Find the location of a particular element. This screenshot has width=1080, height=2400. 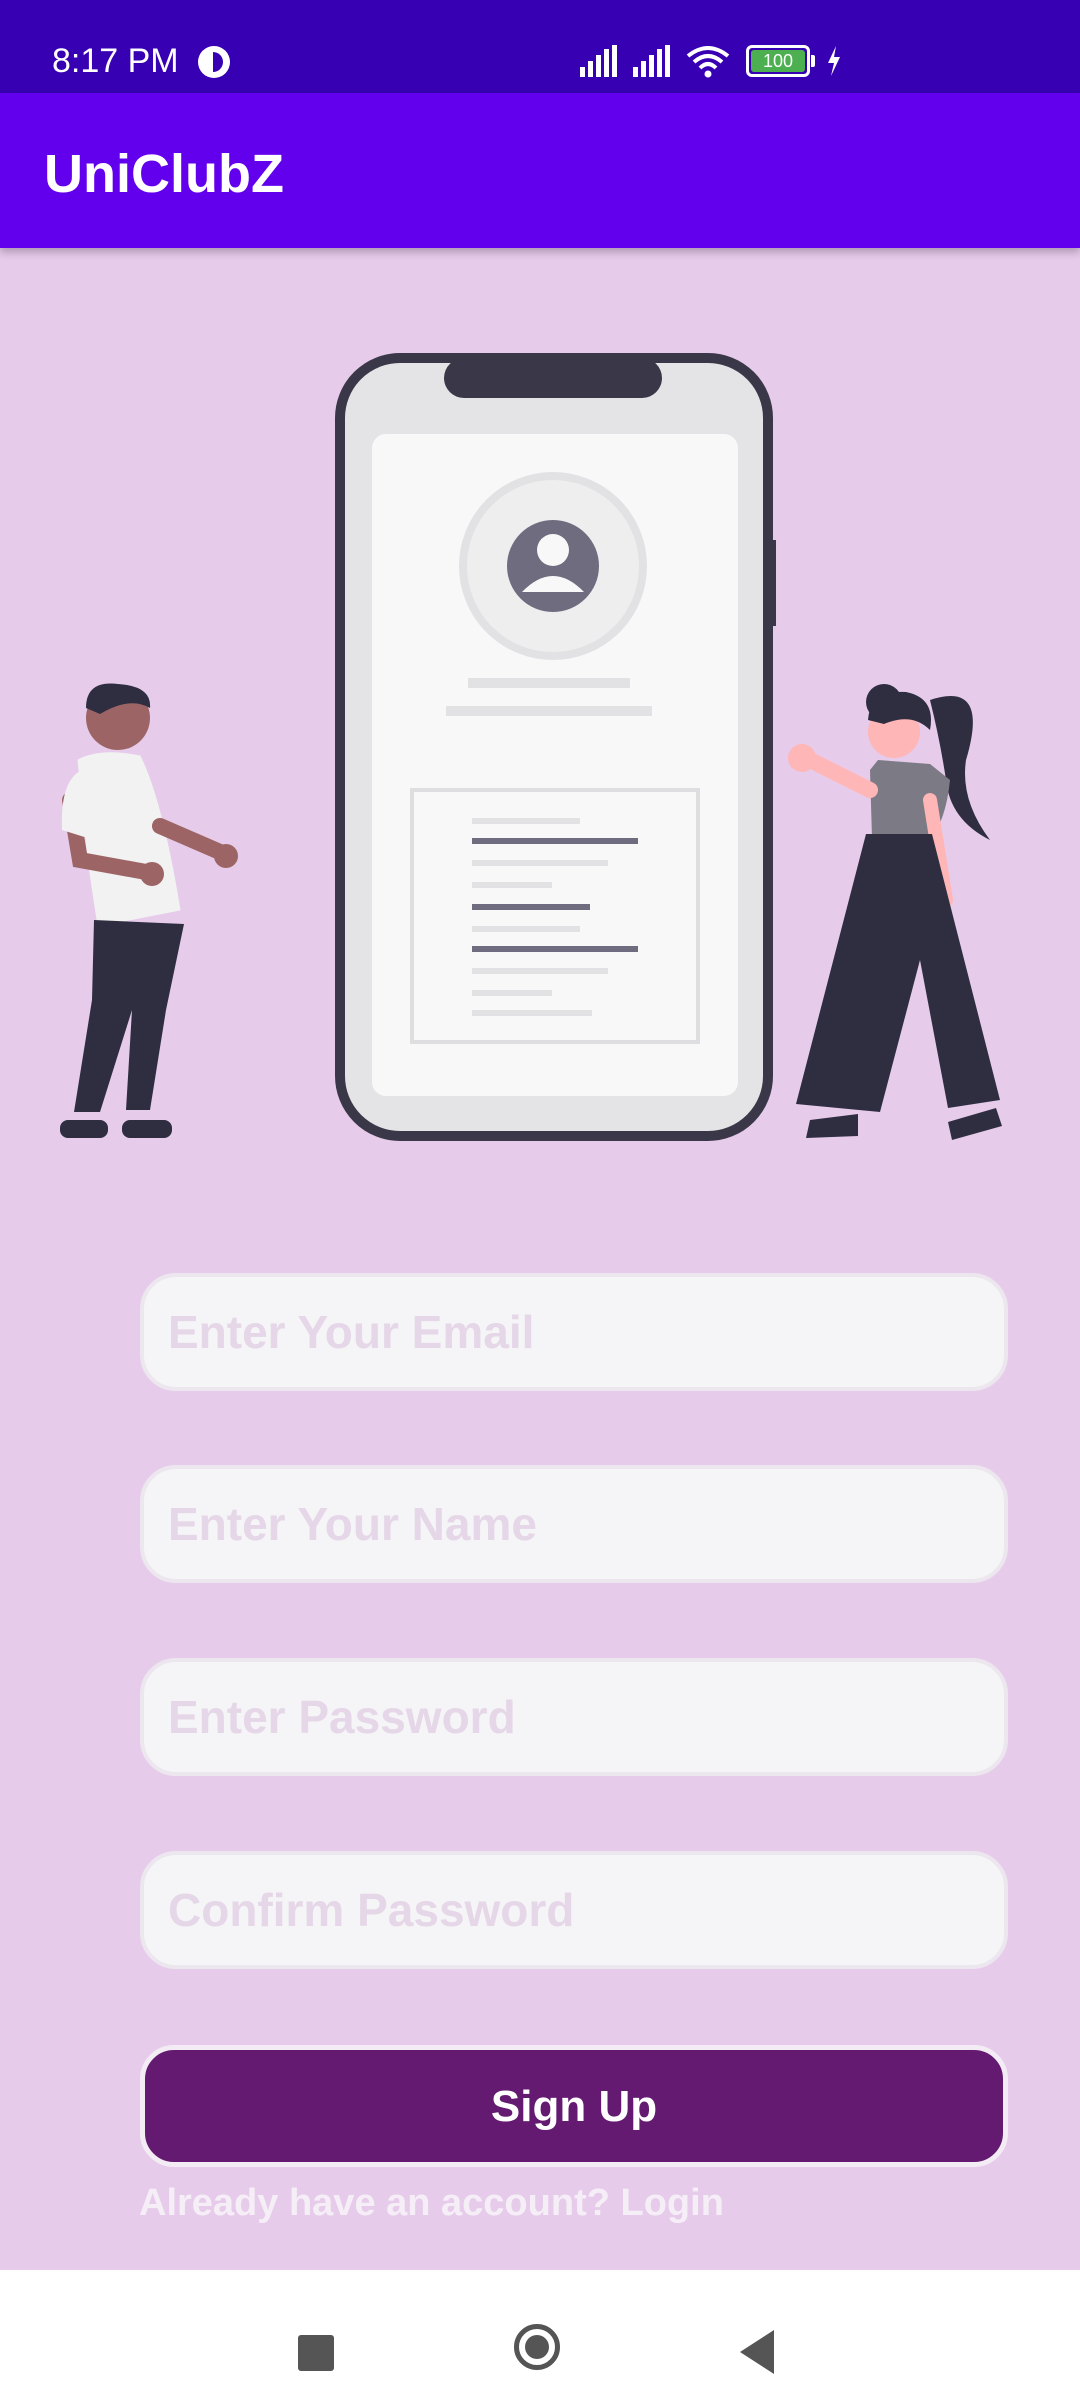

password-field is located at coordinates (574, 1717).